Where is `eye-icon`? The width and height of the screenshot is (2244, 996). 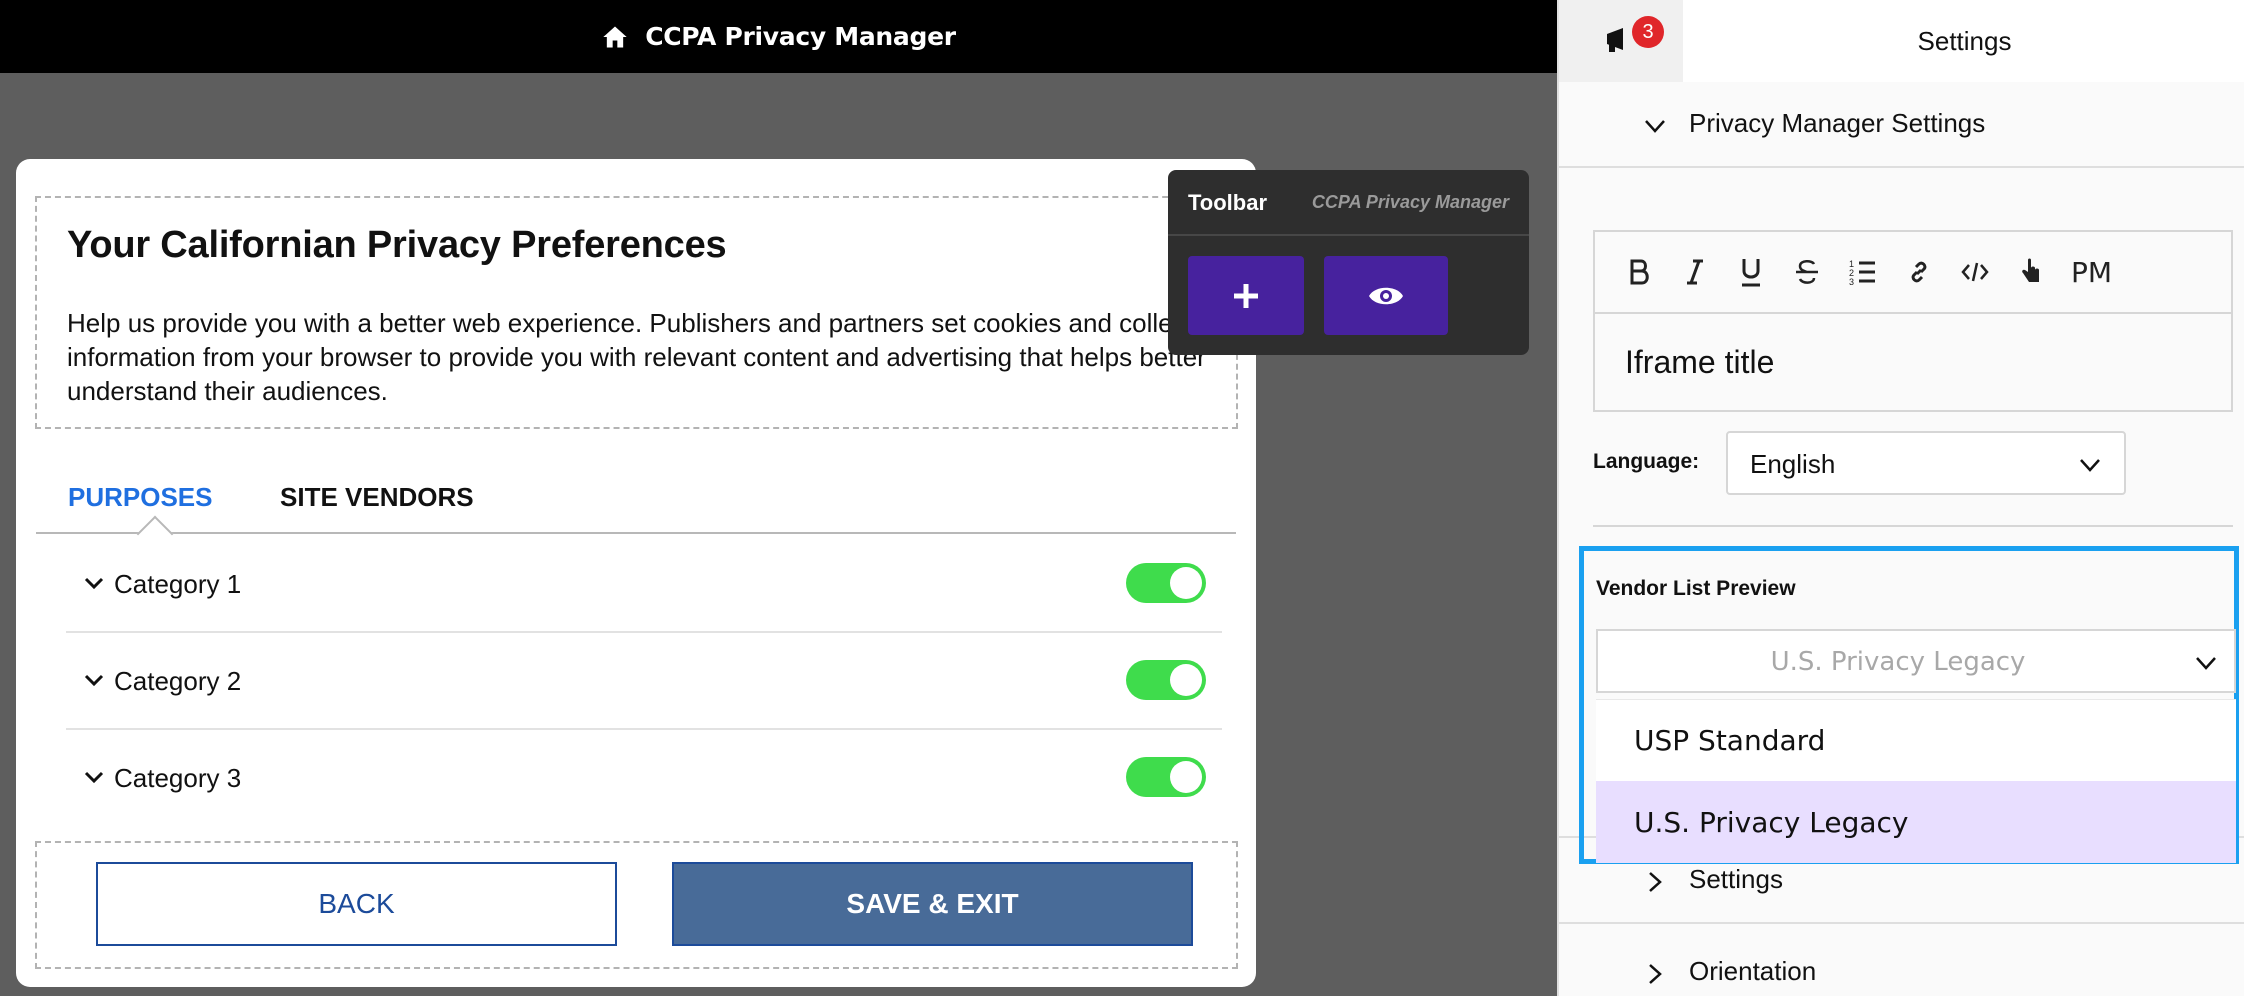
eye-icon is located at coordinates (1386, 295).